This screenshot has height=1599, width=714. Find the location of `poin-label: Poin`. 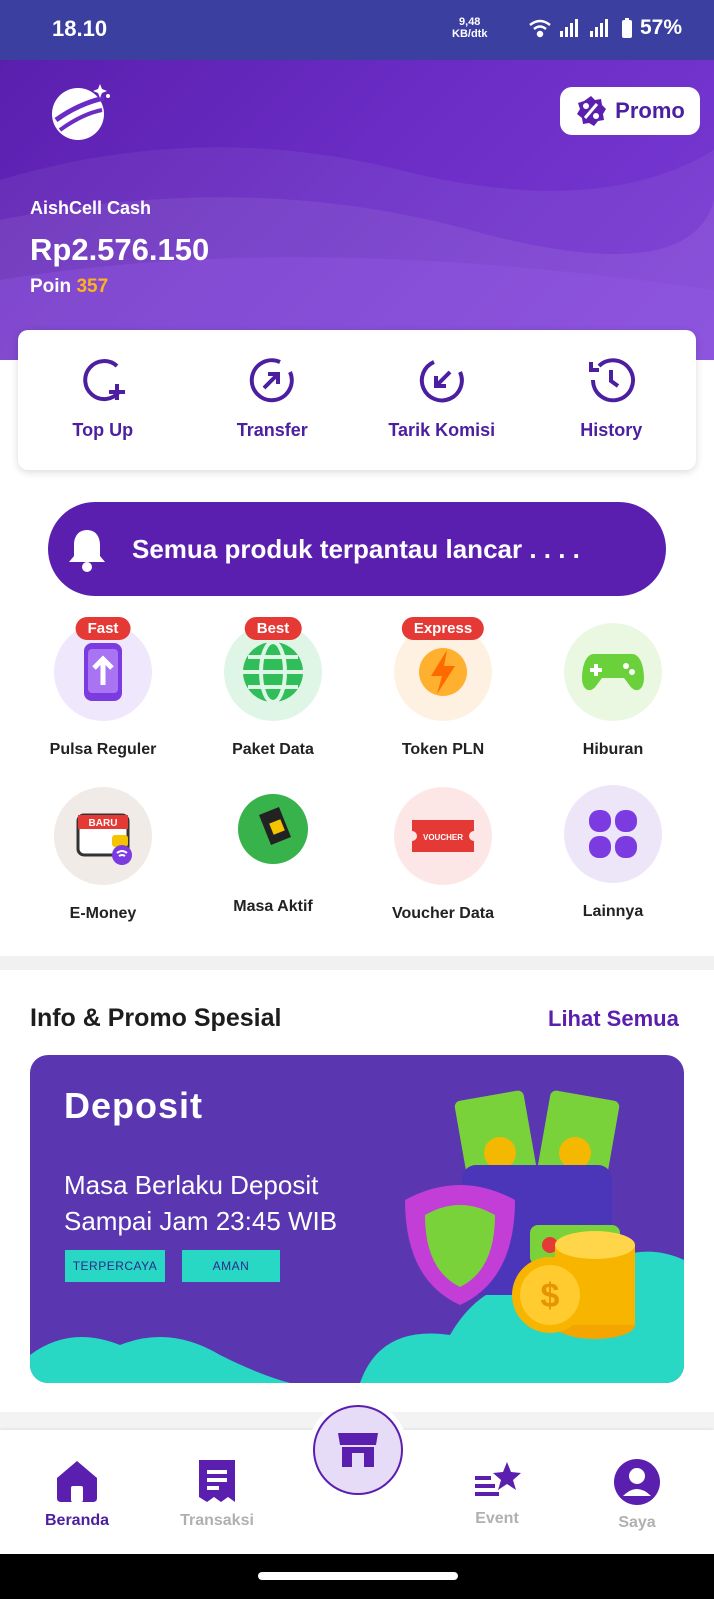

poin-label: Poin is located at coordinates (51, 286).